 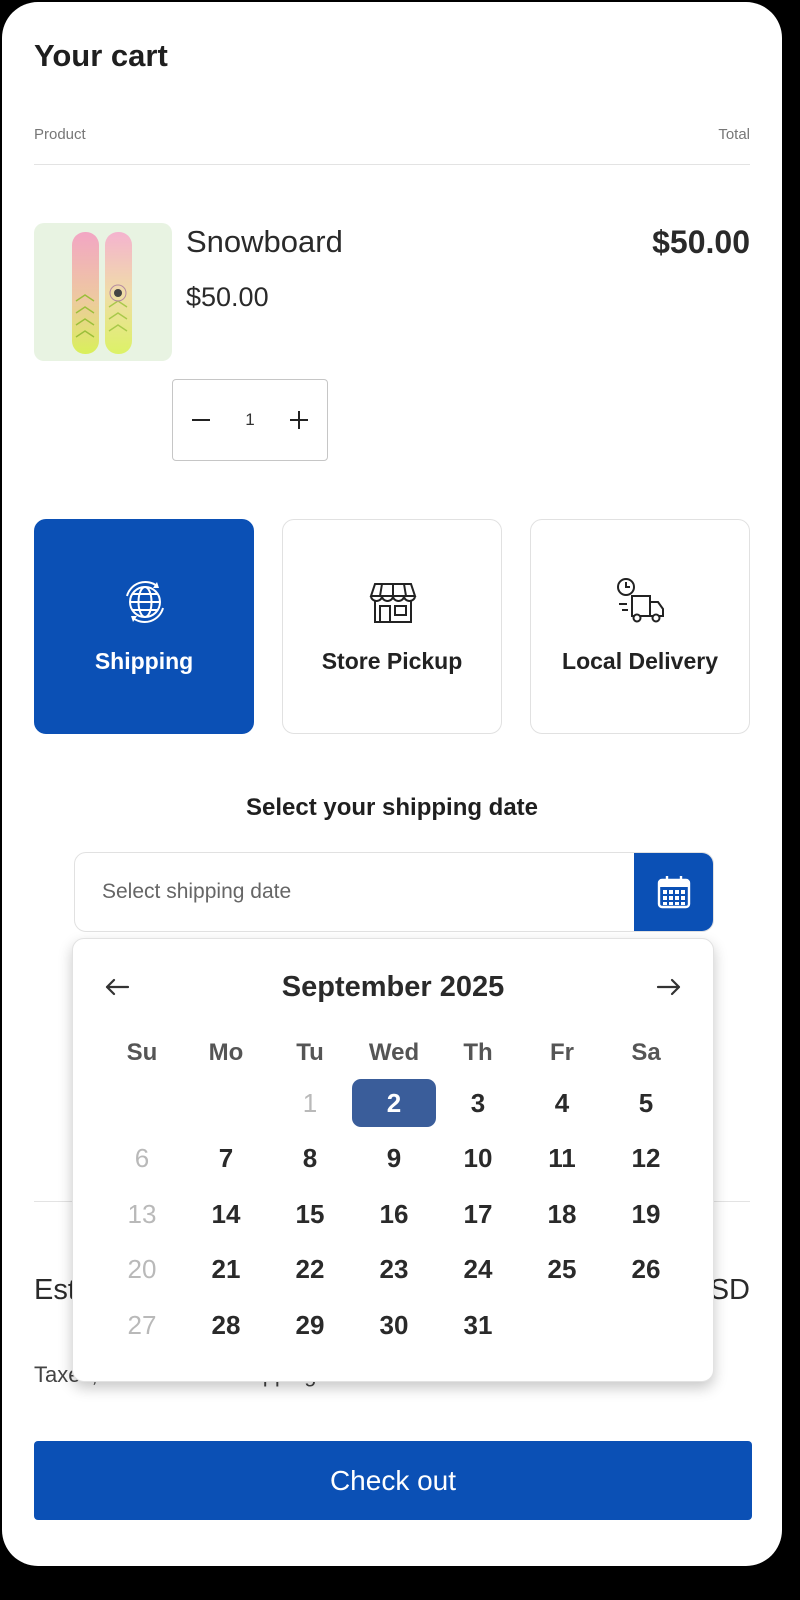 I want to click on calendar-day: 6, so click(x=142, y=1158).